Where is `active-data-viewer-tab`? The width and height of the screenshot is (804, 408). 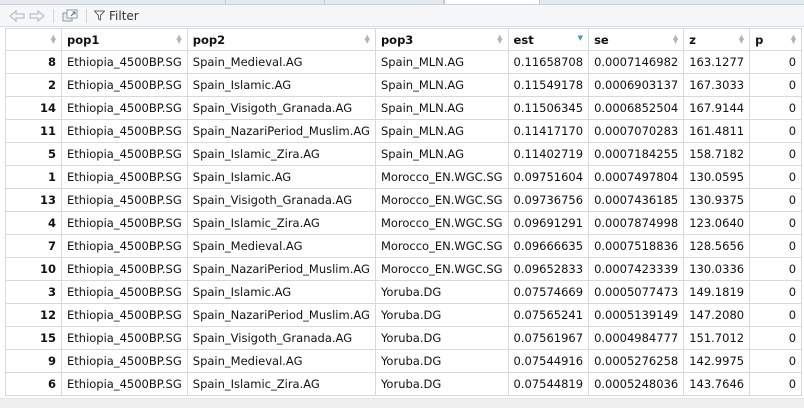
active-data-viewer-tab is located at coordinates (492, 2).